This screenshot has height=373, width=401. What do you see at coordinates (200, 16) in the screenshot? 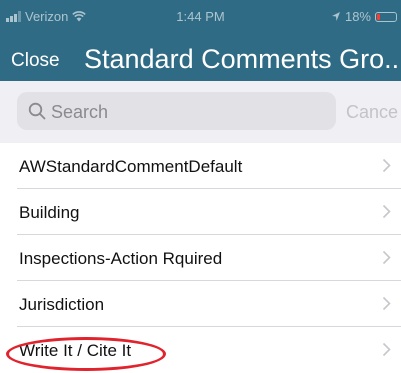
I see `status-bar: Verizon 1:44 PM 18%` at bounding box center [200, 16].